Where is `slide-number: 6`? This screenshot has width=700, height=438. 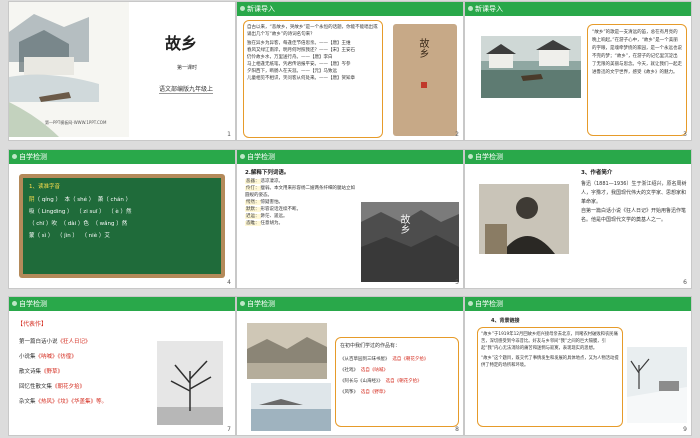 slide-number: 6 is located at coordinates (685, 282).